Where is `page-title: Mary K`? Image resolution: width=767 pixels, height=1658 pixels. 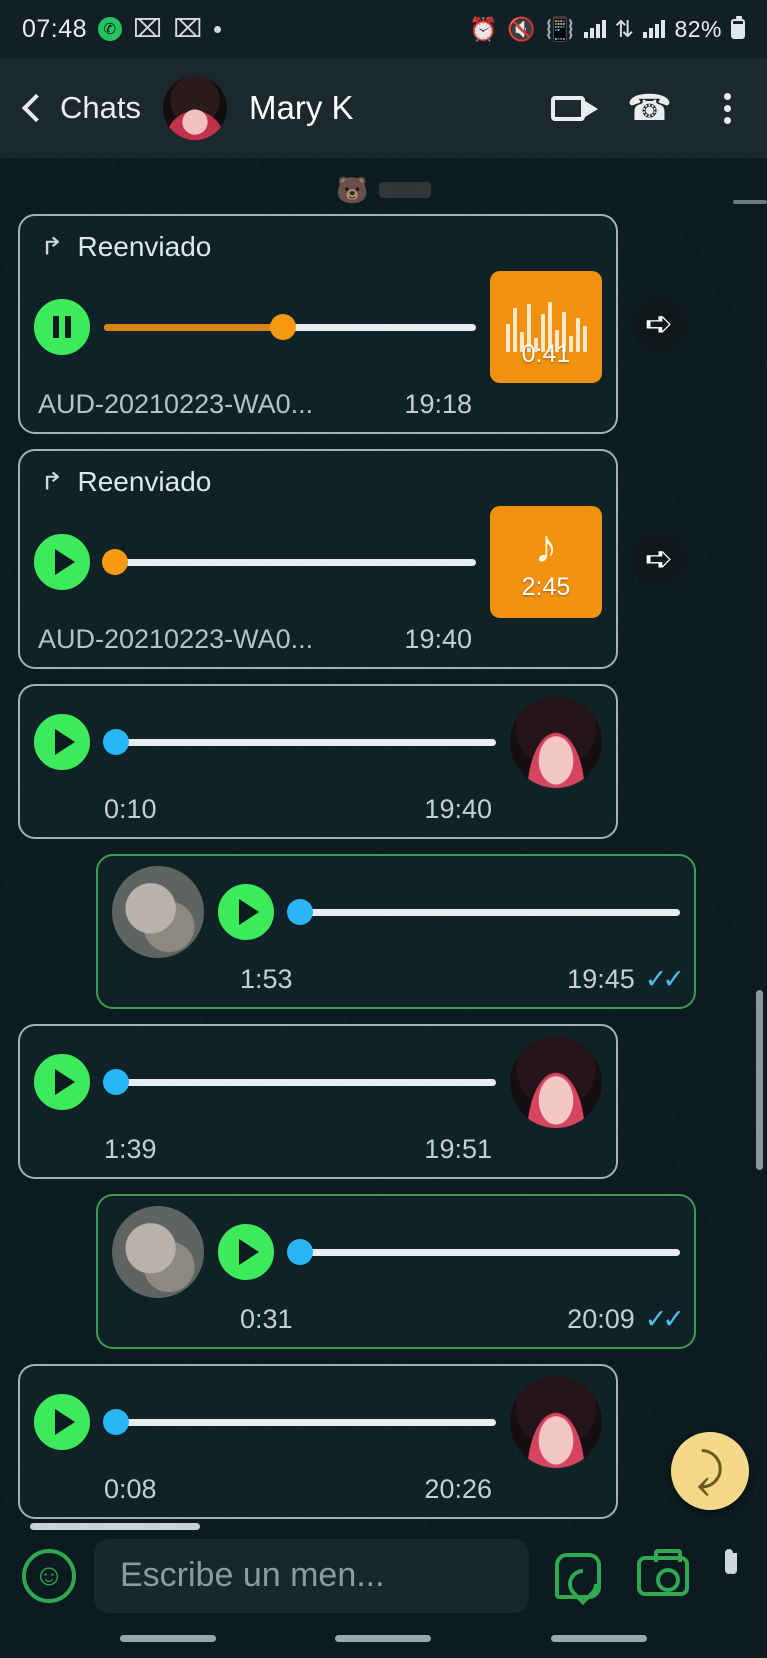
page-title: Mary K is located at coordinates (301, 108).